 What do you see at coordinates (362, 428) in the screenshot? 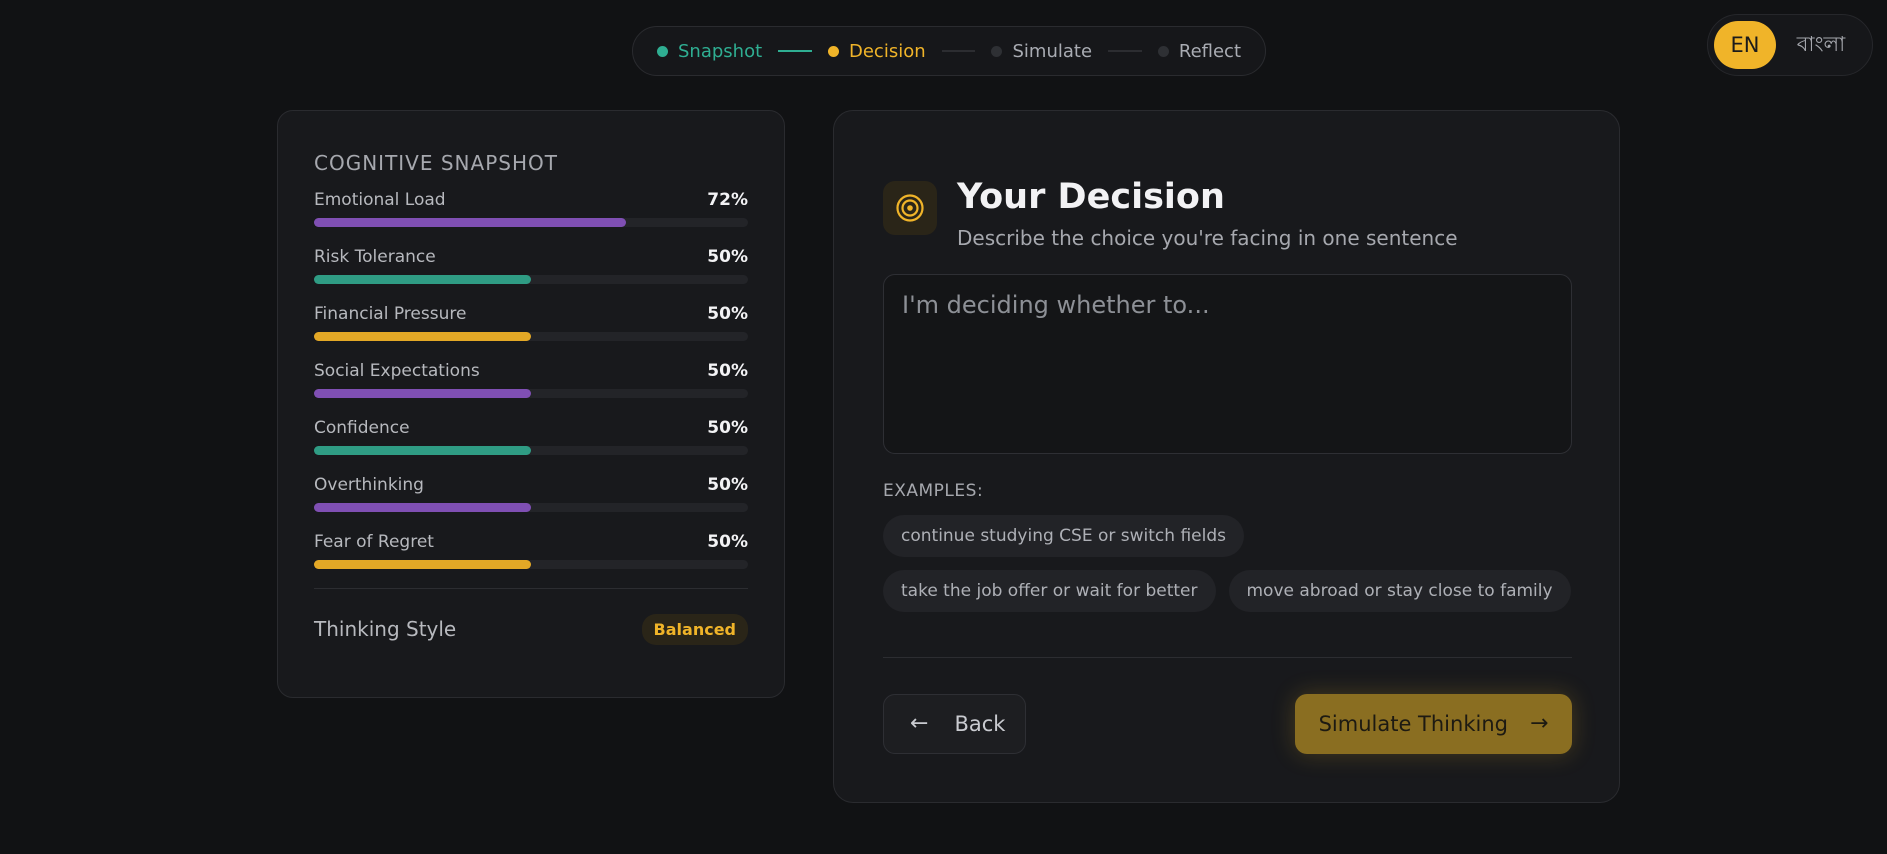
I see `metric-label: Confidence` at bounding box center [362, 428].